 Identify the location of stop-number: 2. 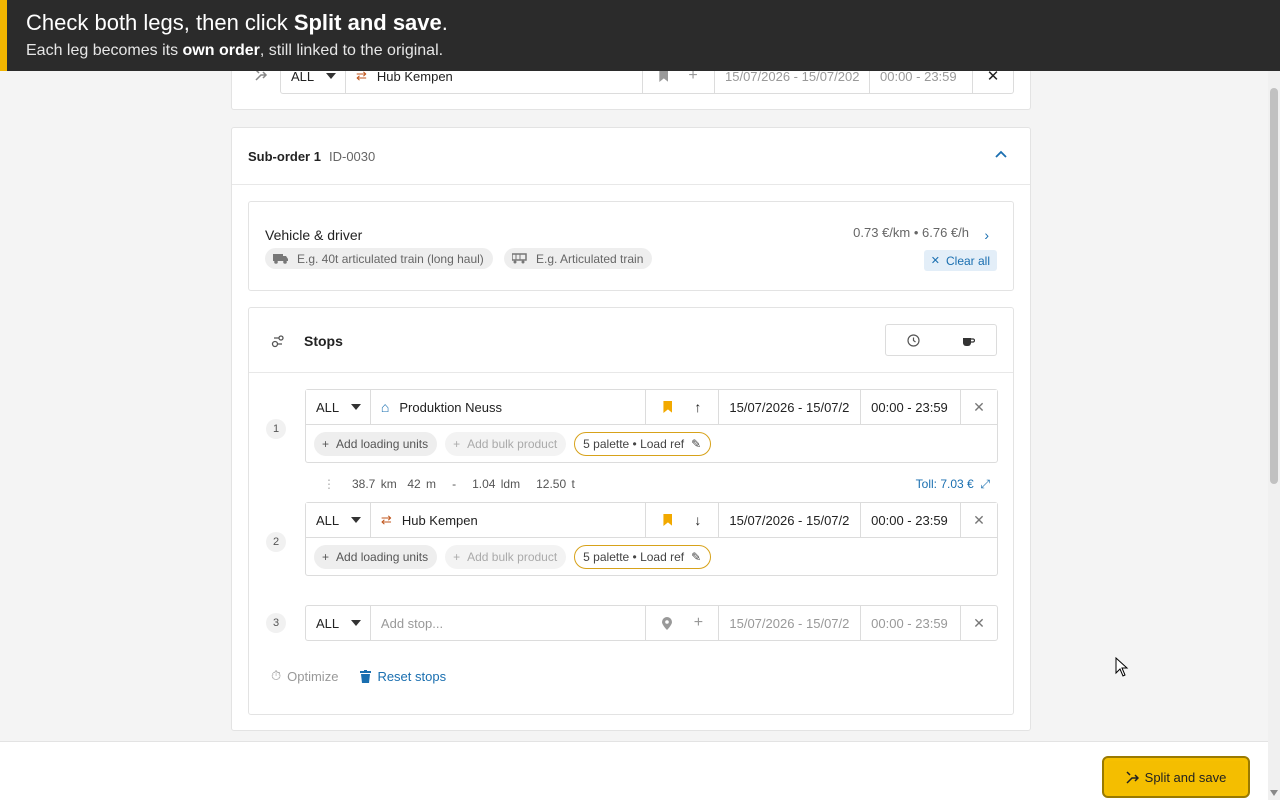
(276, 542).